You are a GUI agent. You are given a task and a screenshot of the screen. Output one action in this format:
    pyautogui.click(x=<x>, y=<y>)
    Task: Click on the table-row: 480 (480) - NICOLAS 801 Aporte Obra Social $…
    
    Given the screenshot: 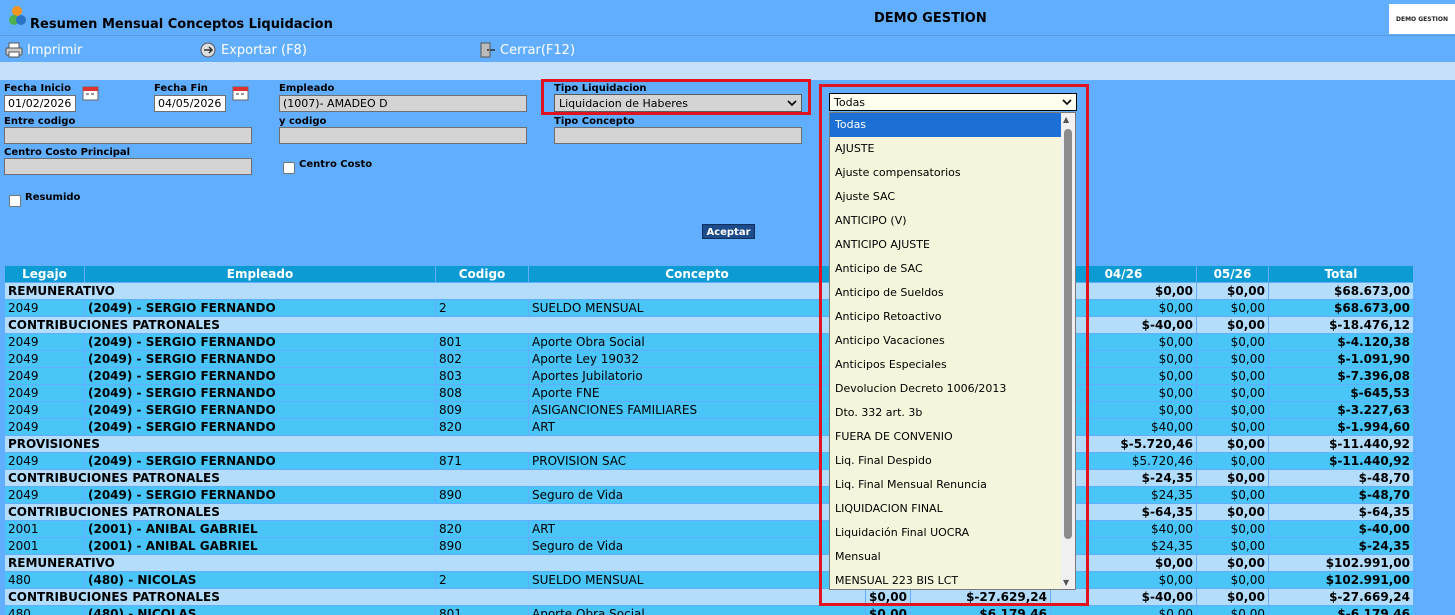 What is the action you would take?
    pyautogui.click(x=709, y=610)
    